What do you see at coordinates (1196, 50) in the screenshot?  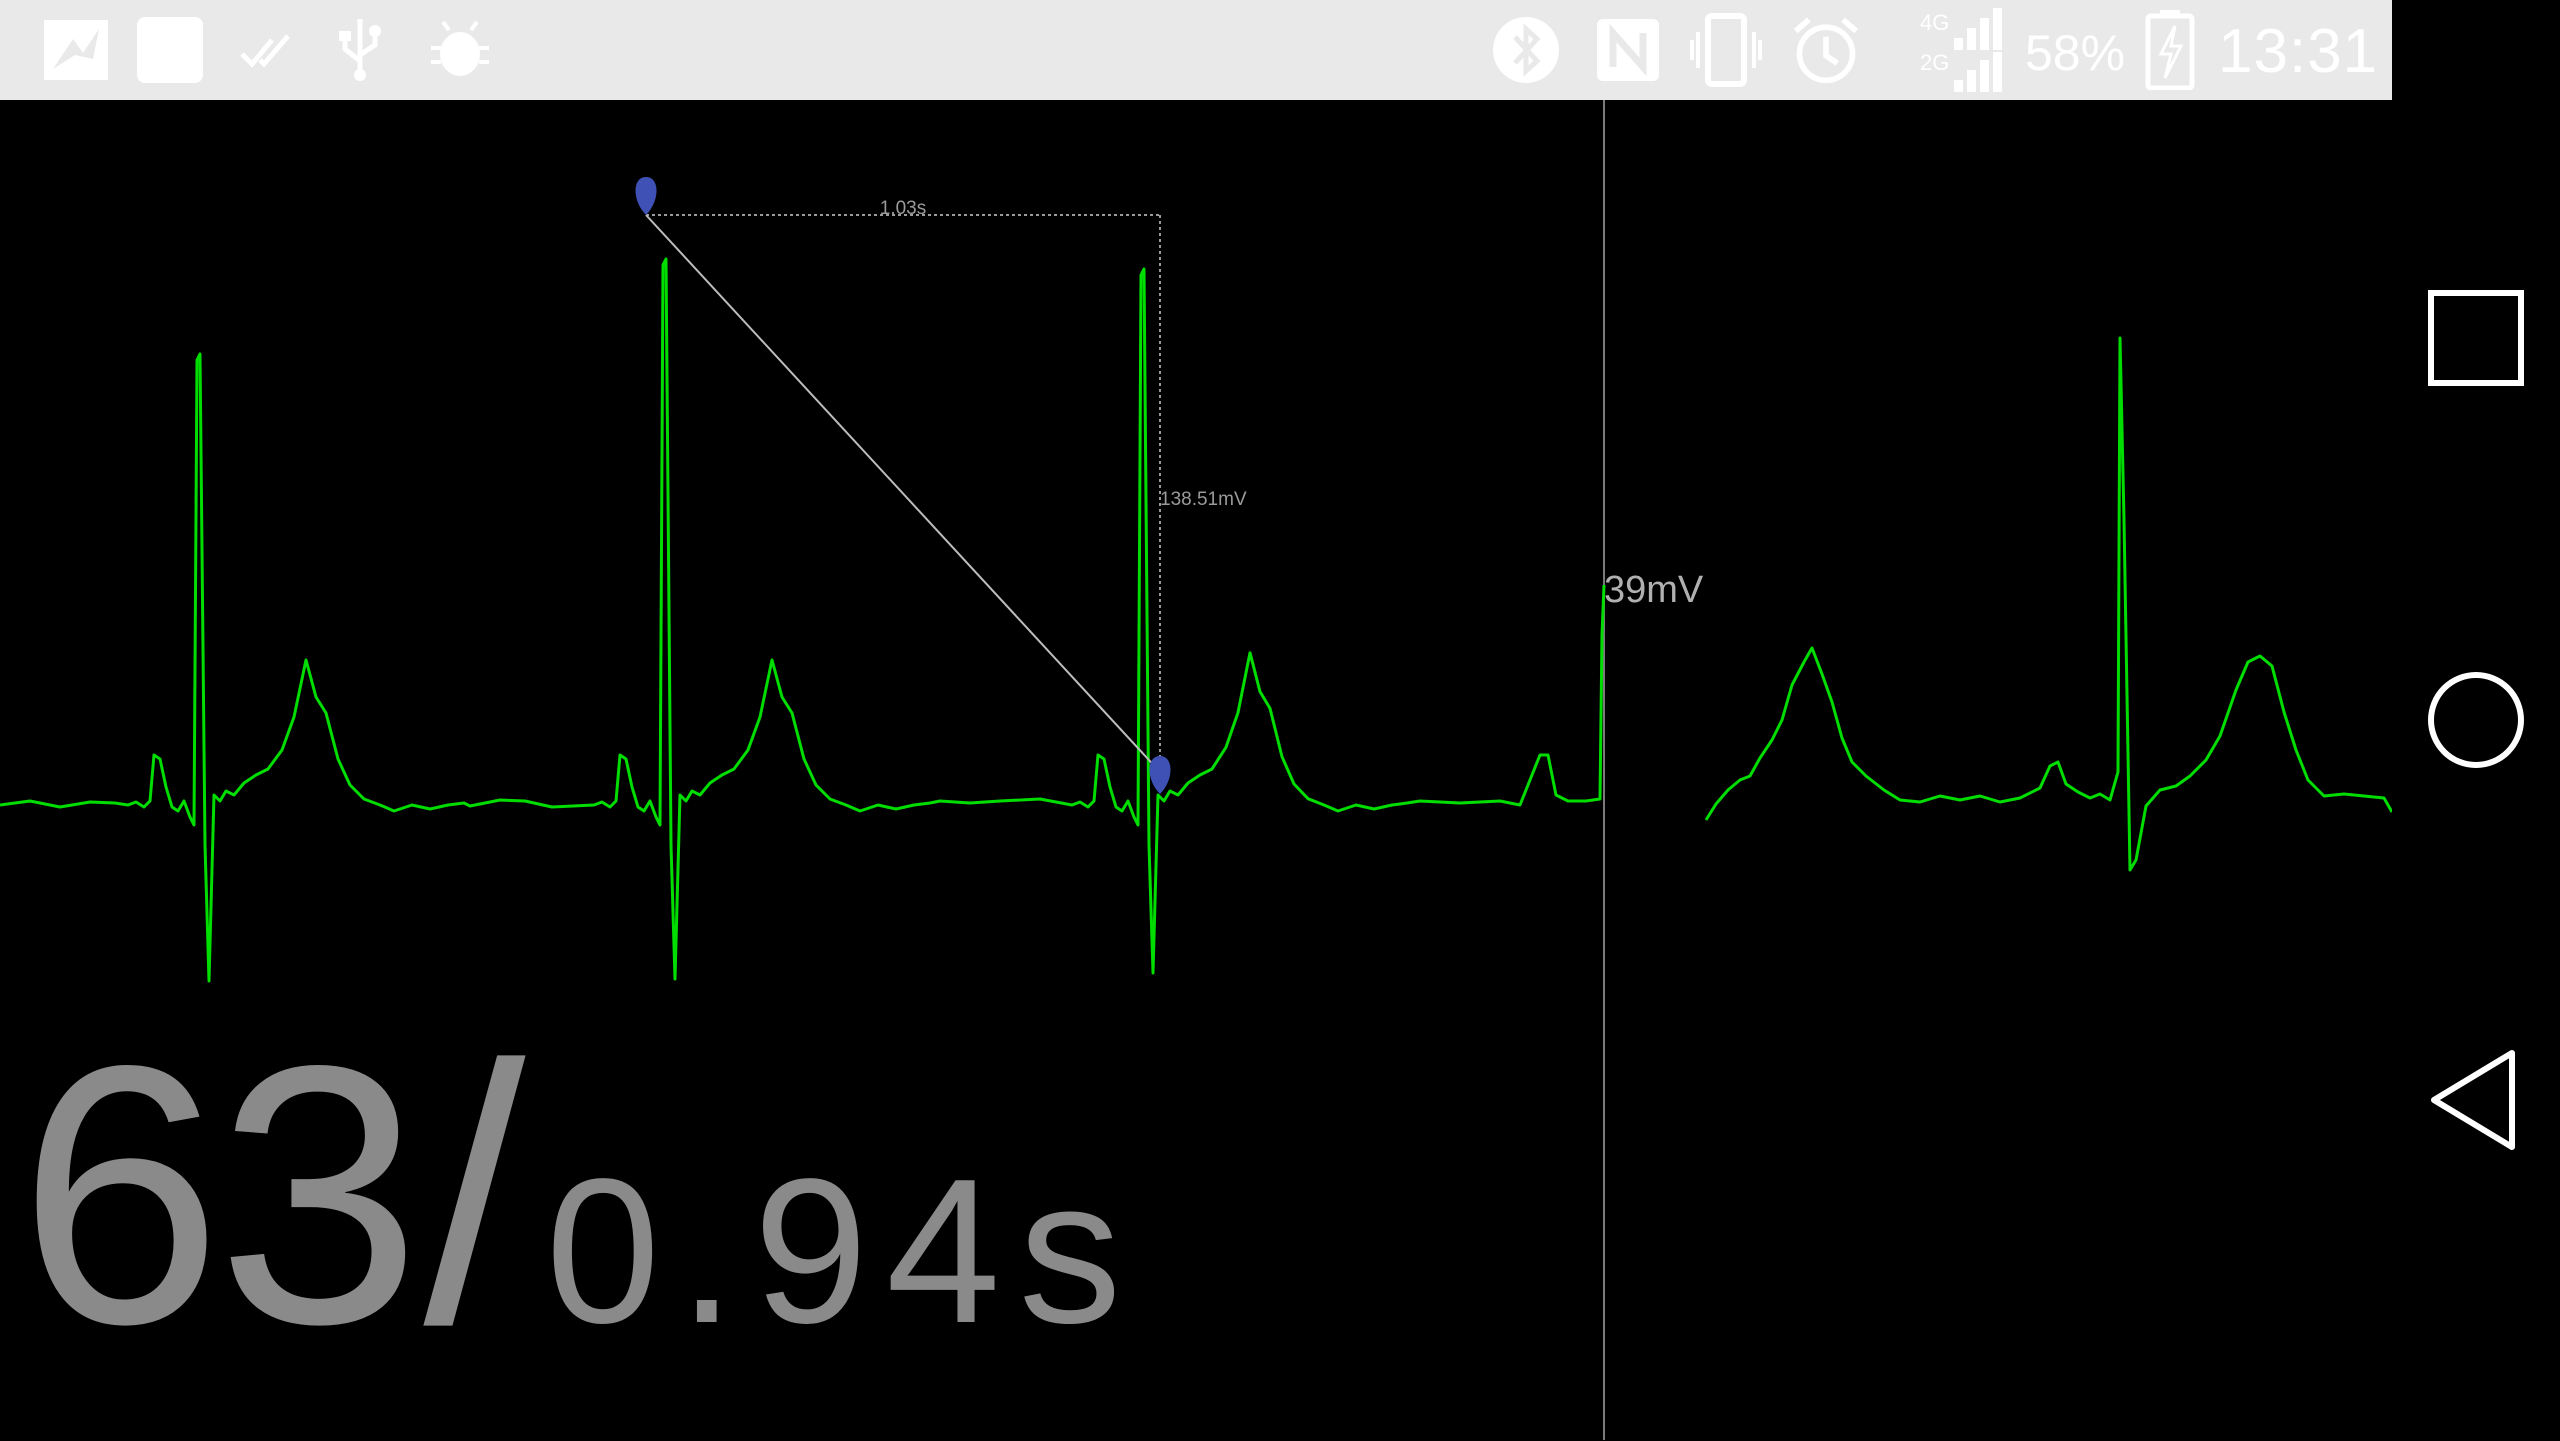 I see `status-bar: 4G 2G 58% 13:31` at bounding box center [1196, 50].